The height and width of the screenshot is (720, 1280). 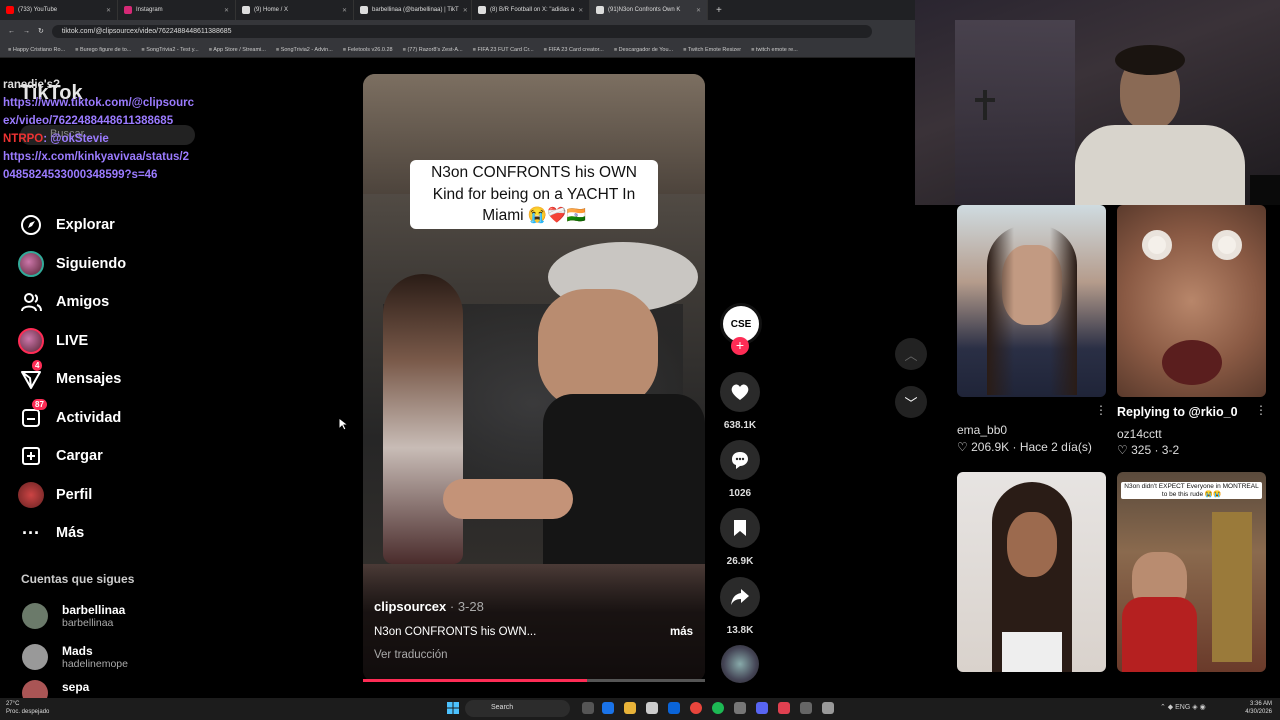 I want to click on like-action: 638.1K, so click(x=740, y=401).